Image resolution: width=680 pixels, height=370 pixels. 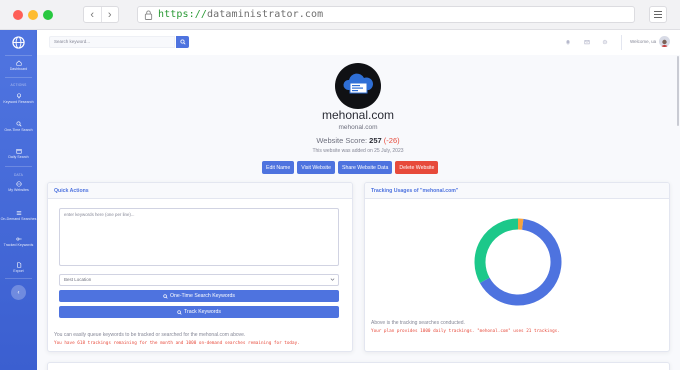 I want to click on share-website-data-button: Share Website Data, so click(x=365, y=167).